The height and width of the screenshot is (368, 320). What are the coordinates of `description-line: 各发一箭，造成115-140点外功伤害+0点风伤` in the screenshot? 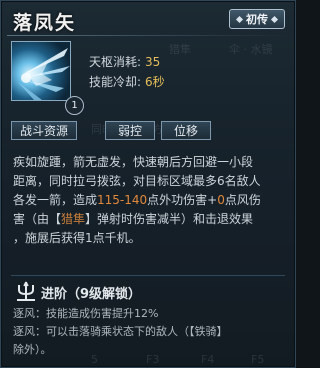 It's located at (137, 200).